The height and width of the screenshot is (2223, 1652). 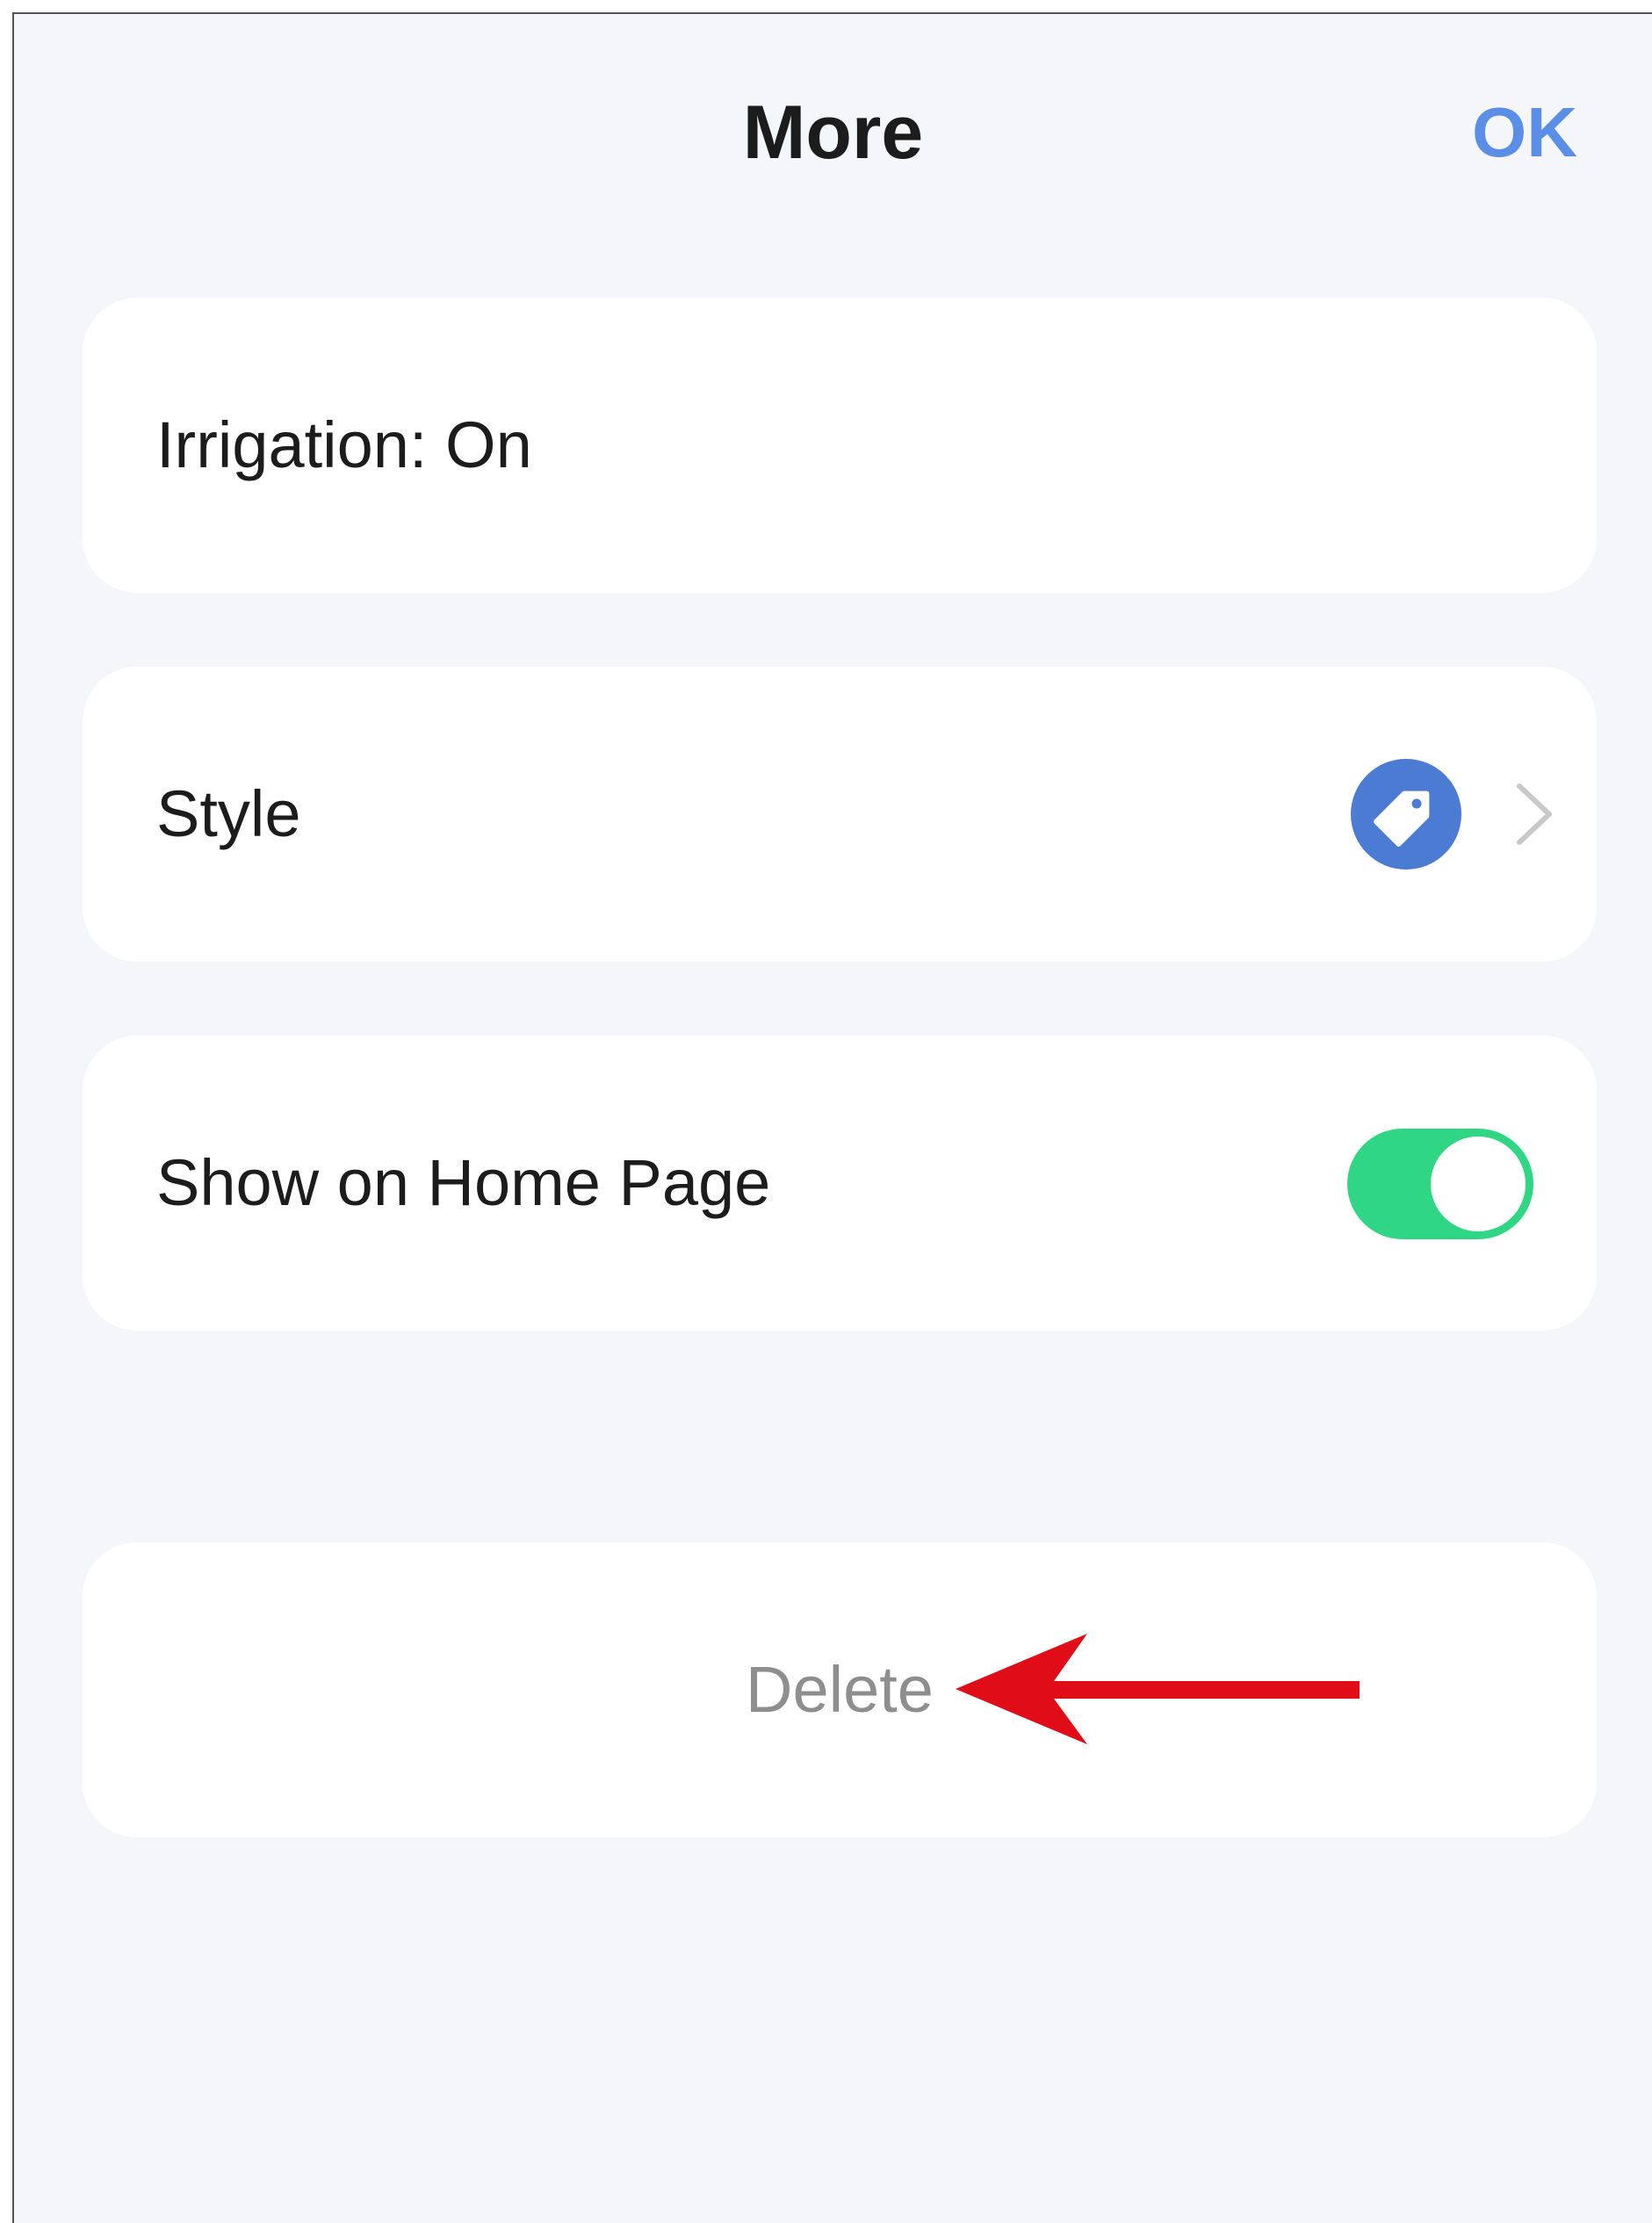 I want to click on delete-row: Delete, so click(x=840, y=1689).